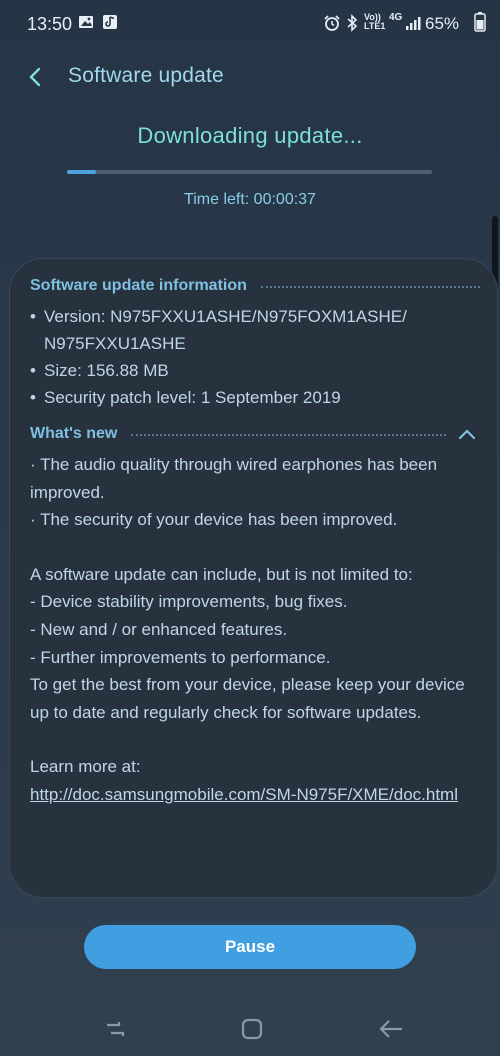  I want to click on status-time: 13:50, so click(50, 24).